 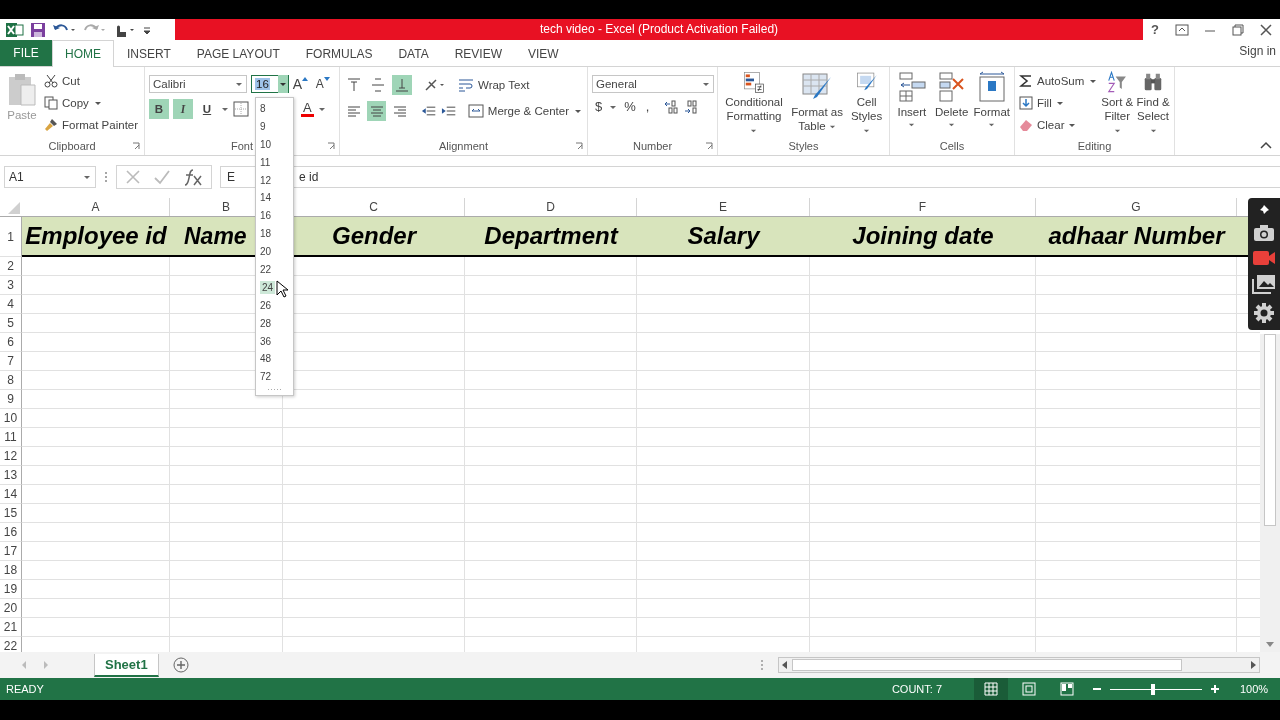 I want to click on group-label: Styles, so click(x=803, y=146).